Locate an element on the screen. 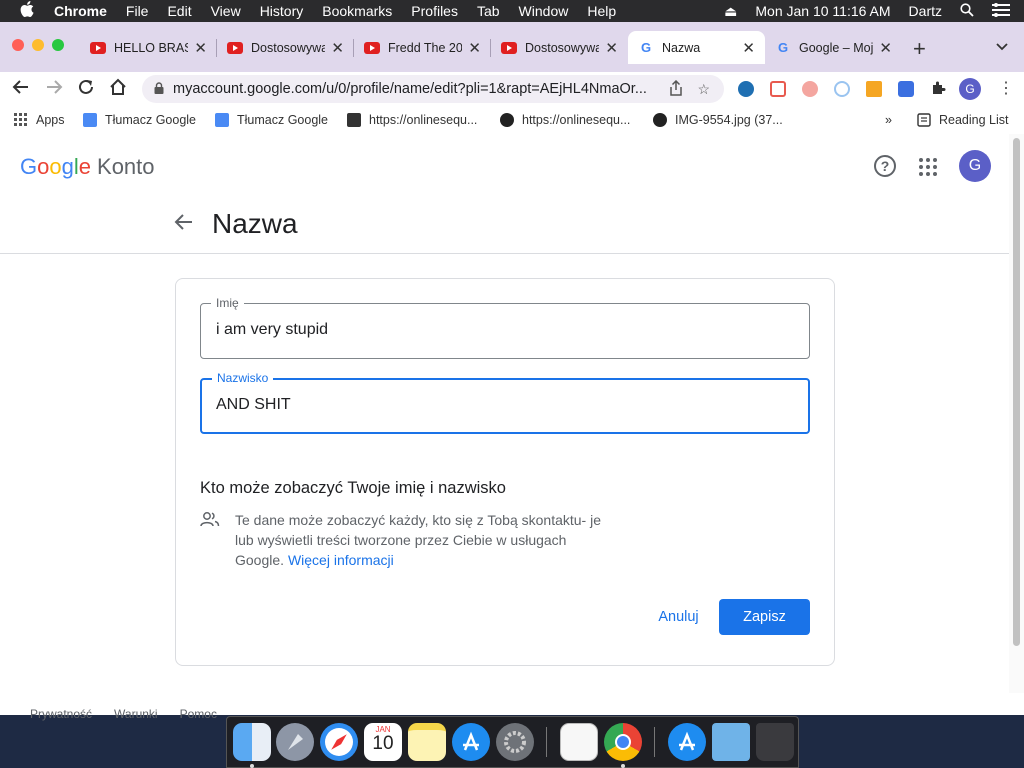 This screenshot has width=1024, height=768. finder-icon is located at coordinates (252, 742).